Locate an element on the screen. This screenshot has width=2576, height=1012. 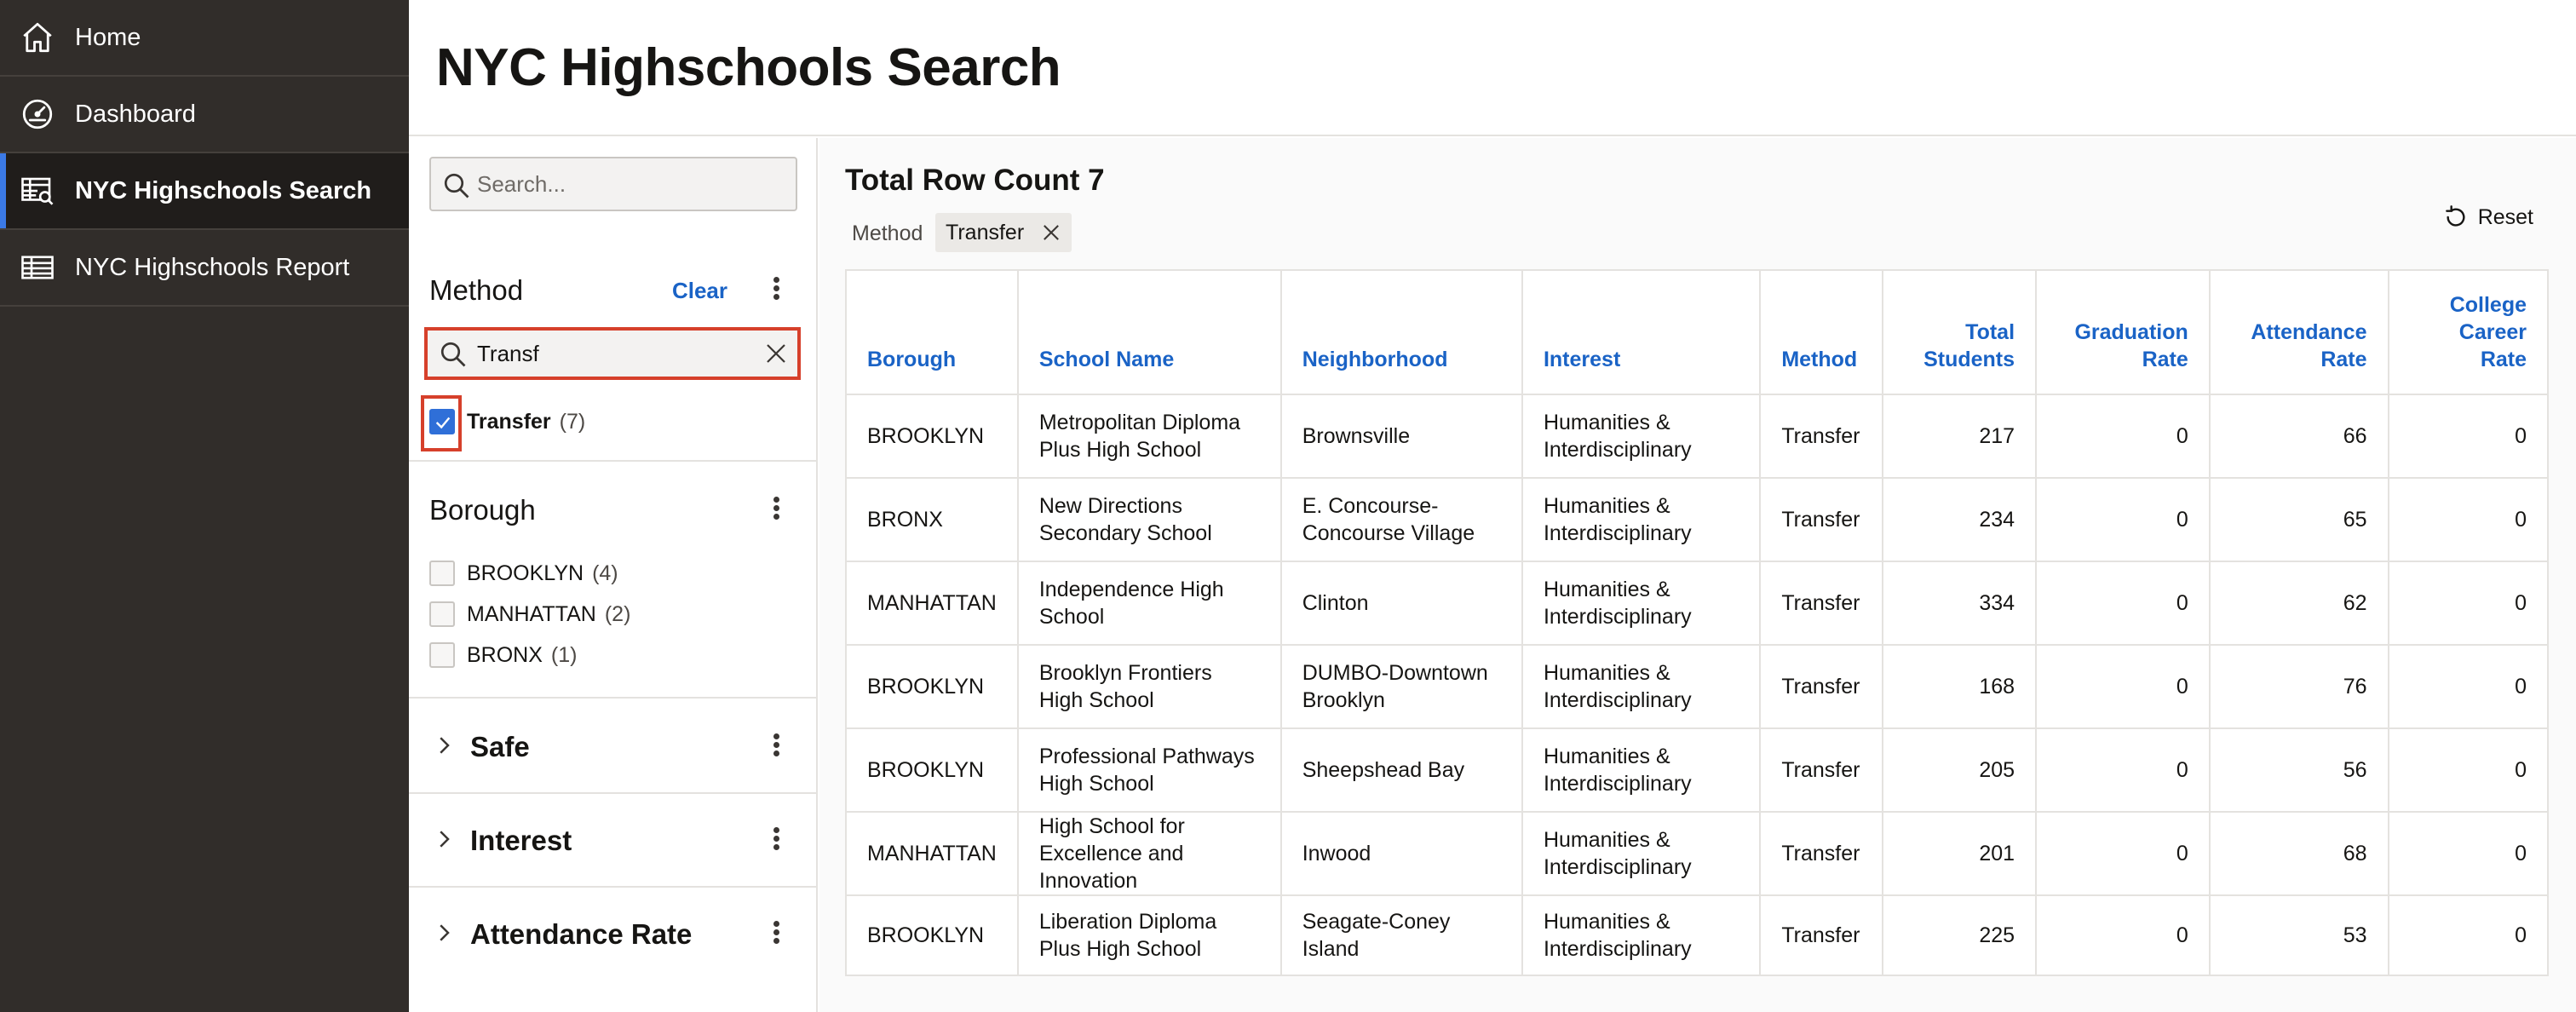
nav-item-nyc-highschools-report: NYC Highschools Report is located at coordinates (205, 268).